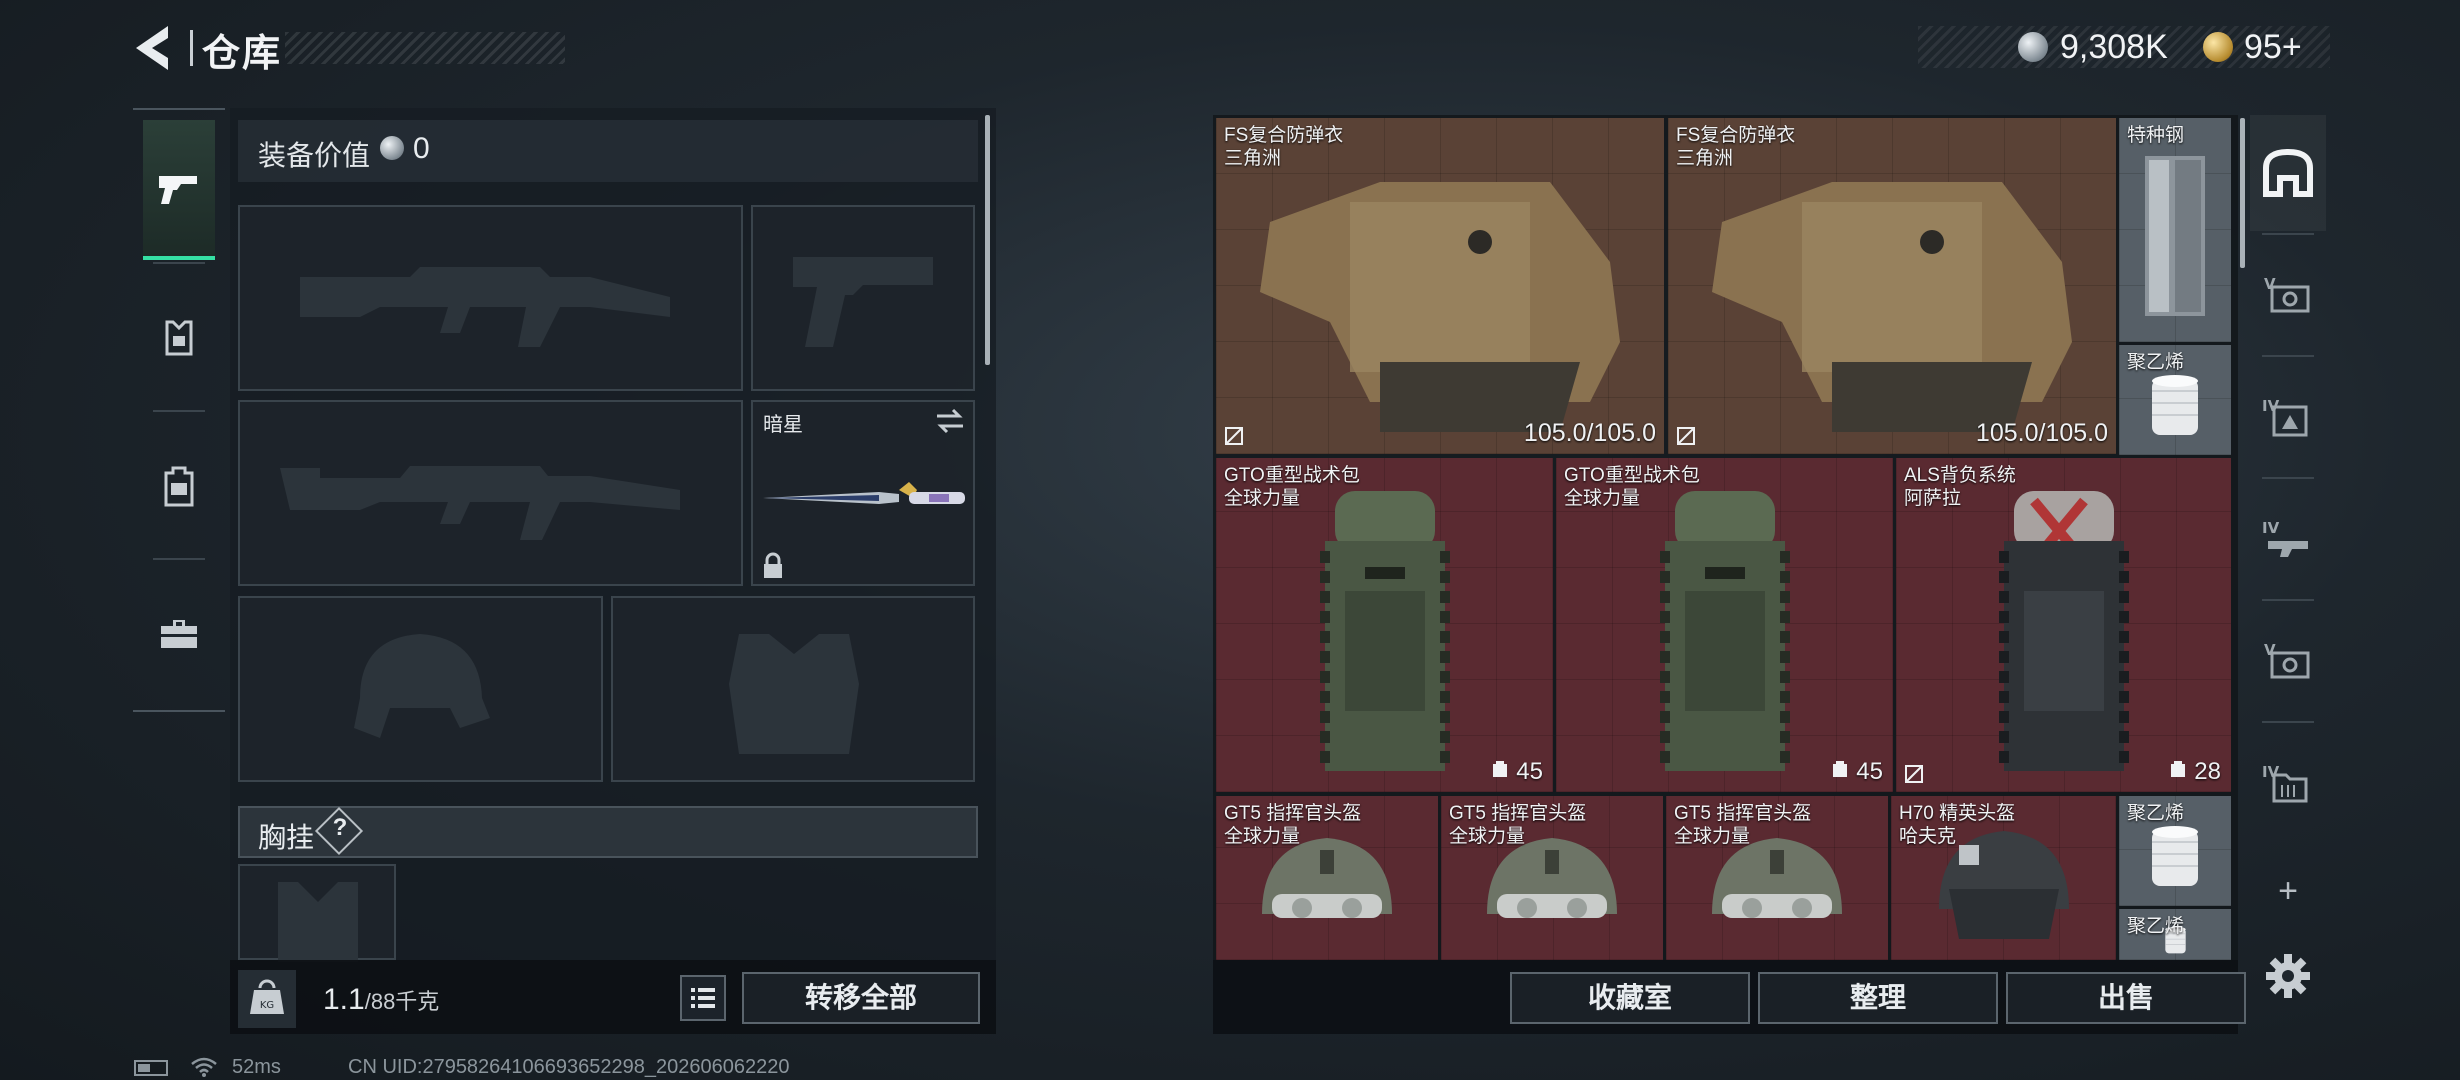 The image size is (2460, 1080). What do you see at coordinates (267, 999) in the screenshot?
I see `weight-icon-box: KG` at bounding box center [267, 999].